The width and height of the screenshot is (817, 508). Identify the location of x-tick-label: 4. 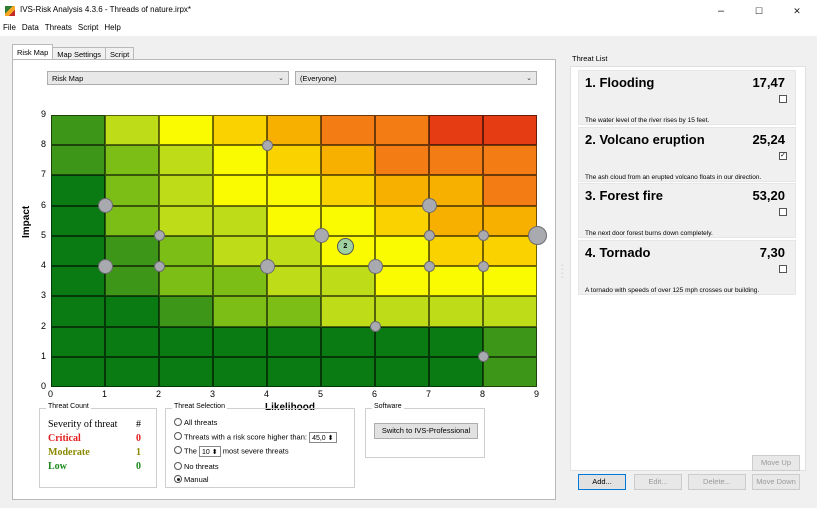
(267, 394).